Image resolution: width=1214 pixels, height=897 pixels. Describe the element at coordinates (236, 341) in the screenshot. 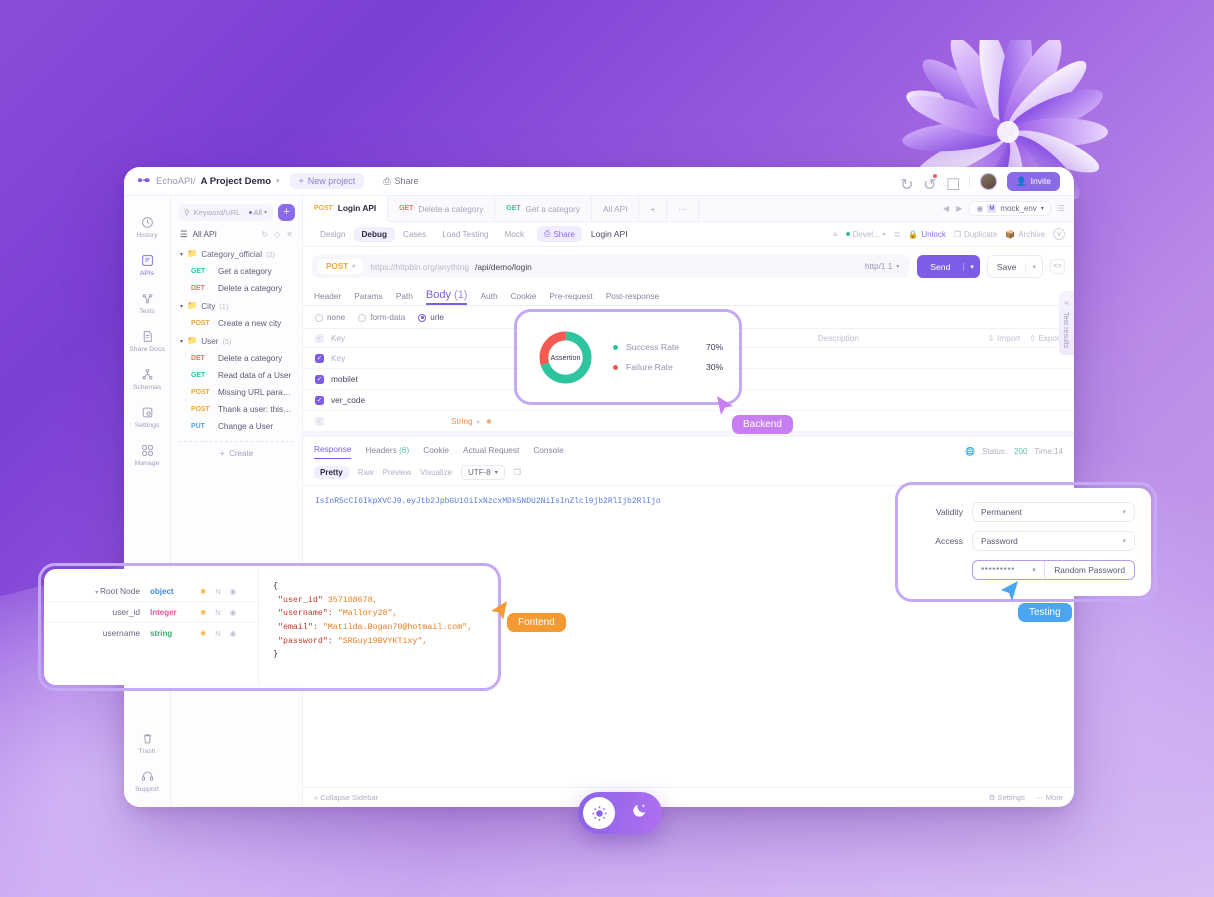

I see `tree-group-header: ▾ 📁 User (5)` at that location.